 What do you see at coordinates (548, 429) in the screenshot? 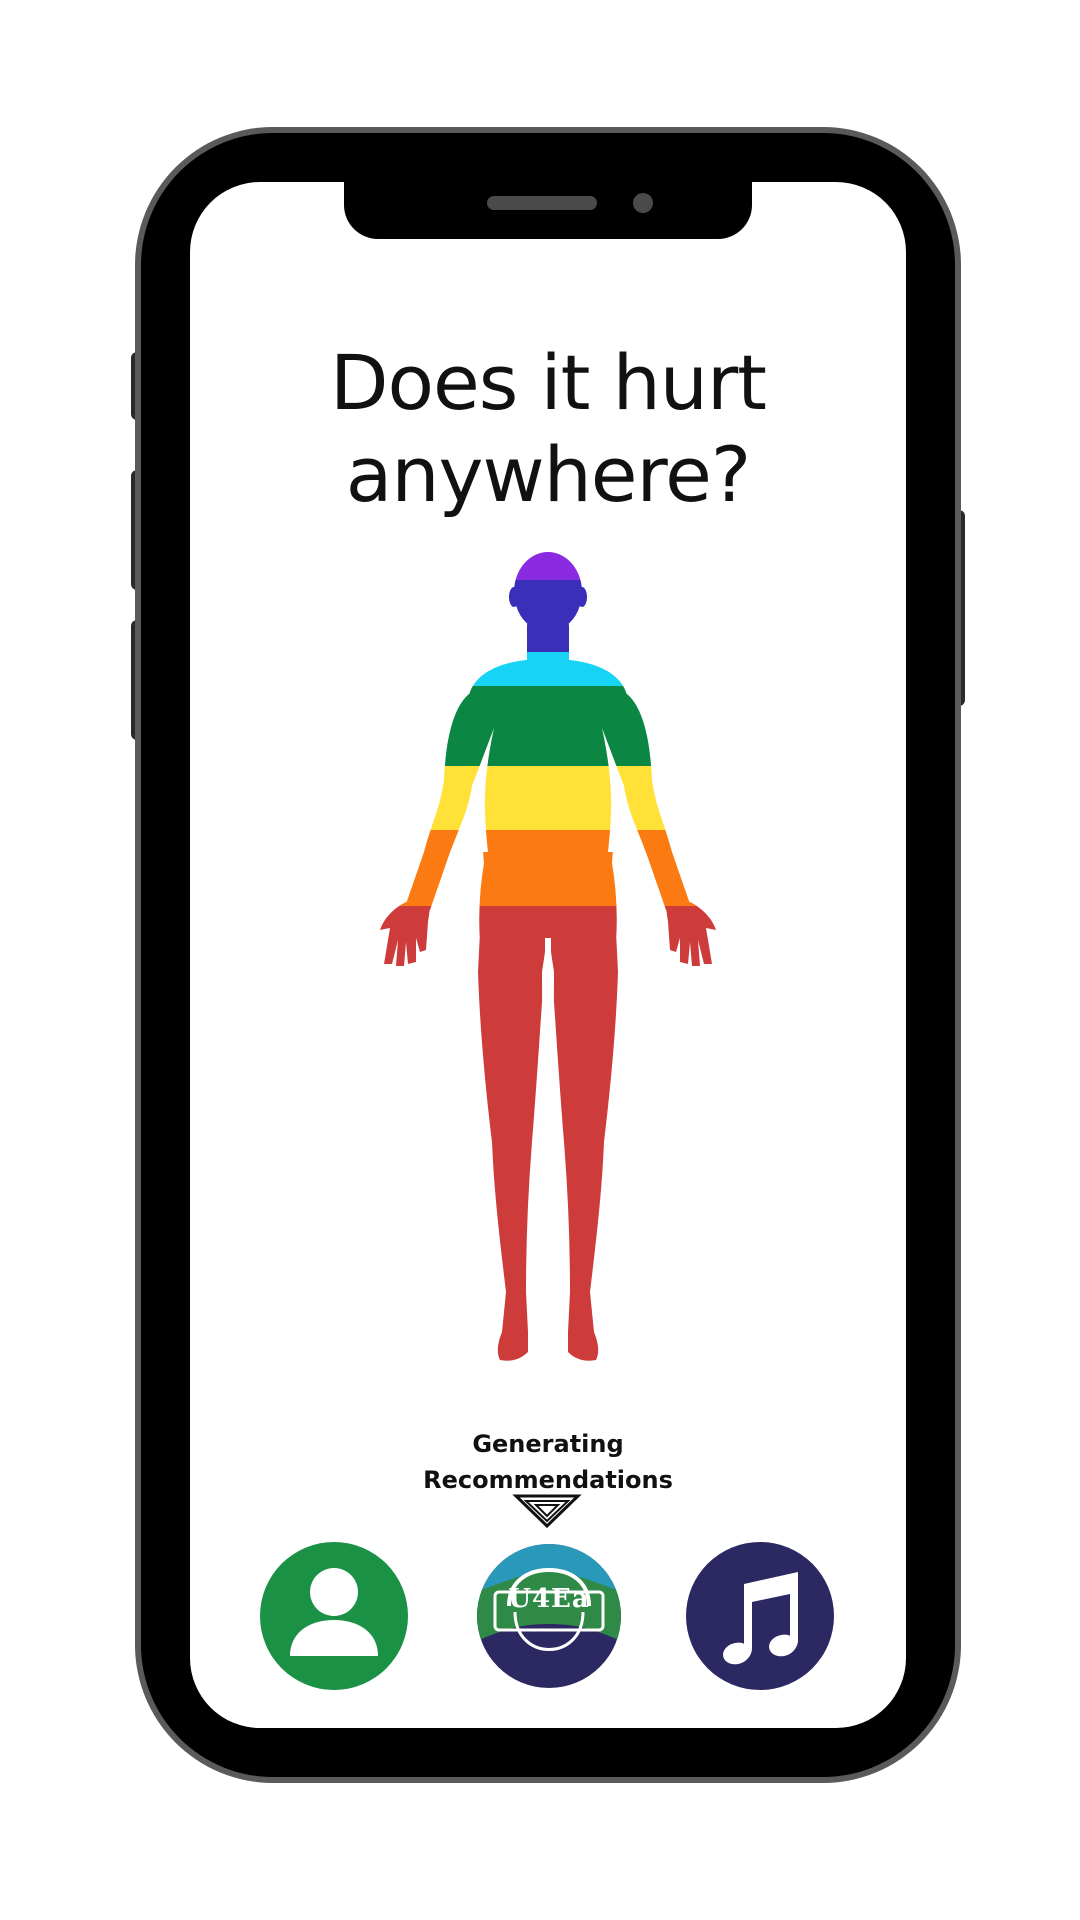
I see `page-title: Does it hurt anywhere?` at bounding box center [548, 429].